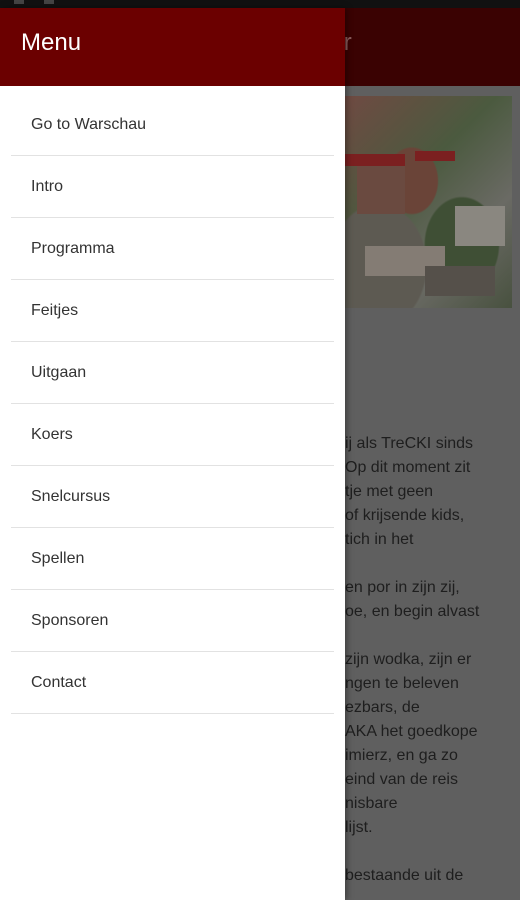  Describe the element at coordinates (408, 467) in the screenshot. I see `article-line: Op dit moment zit` at that location.